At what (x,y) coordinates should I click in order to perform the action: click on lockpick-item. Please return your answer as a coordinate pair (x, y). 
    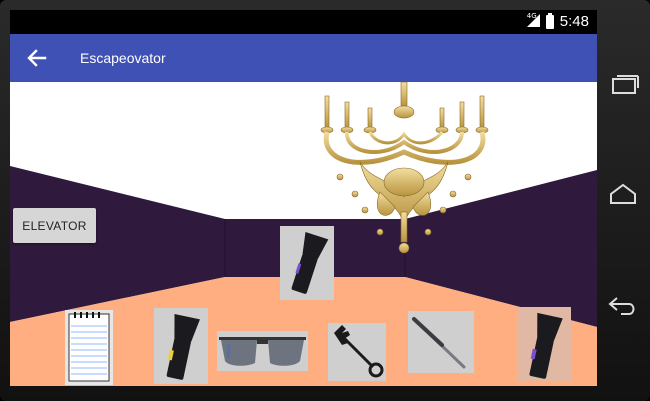
    Looking at the image, I should click on (441, 342).